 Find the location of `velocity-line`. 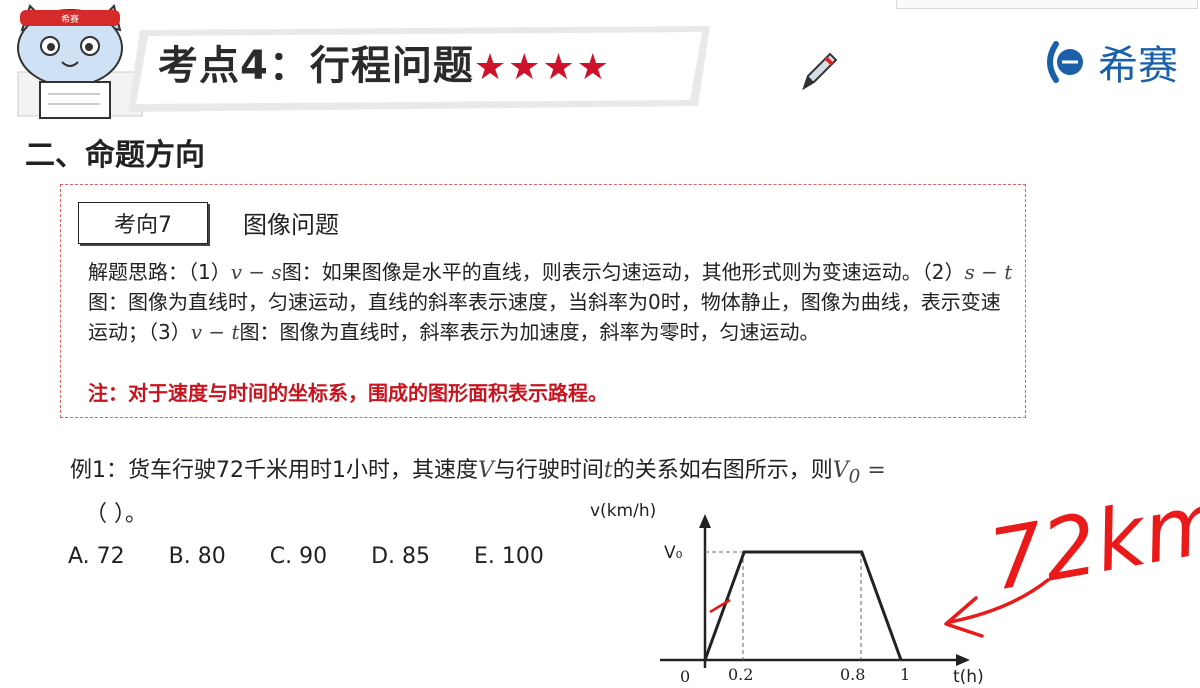

velocity-line is located at coordinates (803, 605).